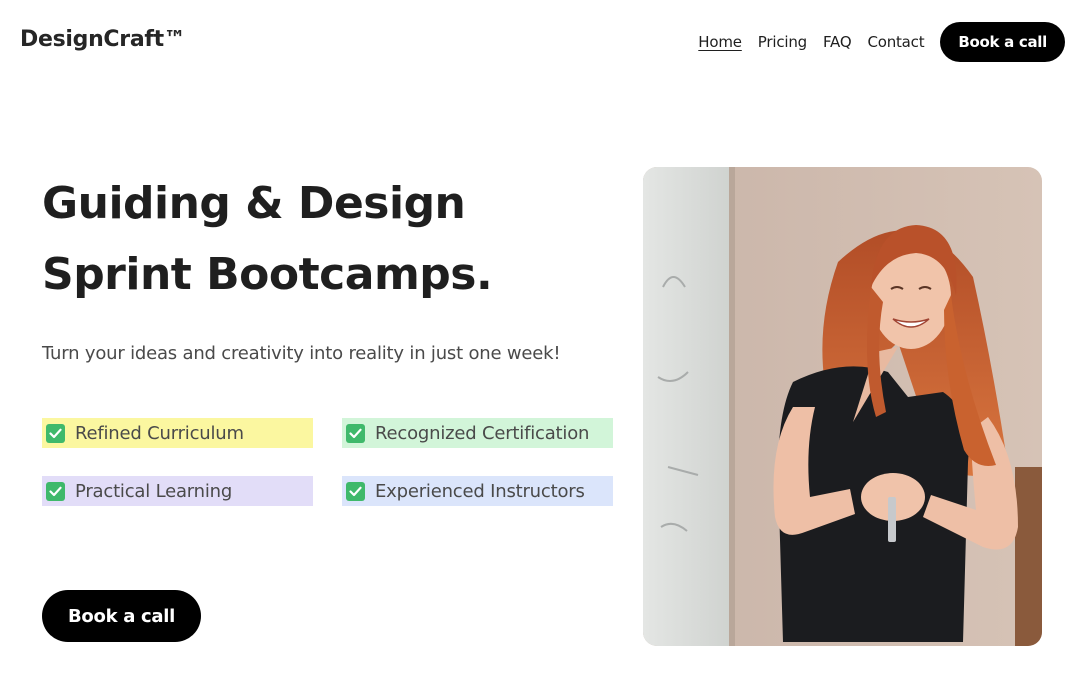  I want to click on feature-label: Refined Curriculum, so click(159, 433).